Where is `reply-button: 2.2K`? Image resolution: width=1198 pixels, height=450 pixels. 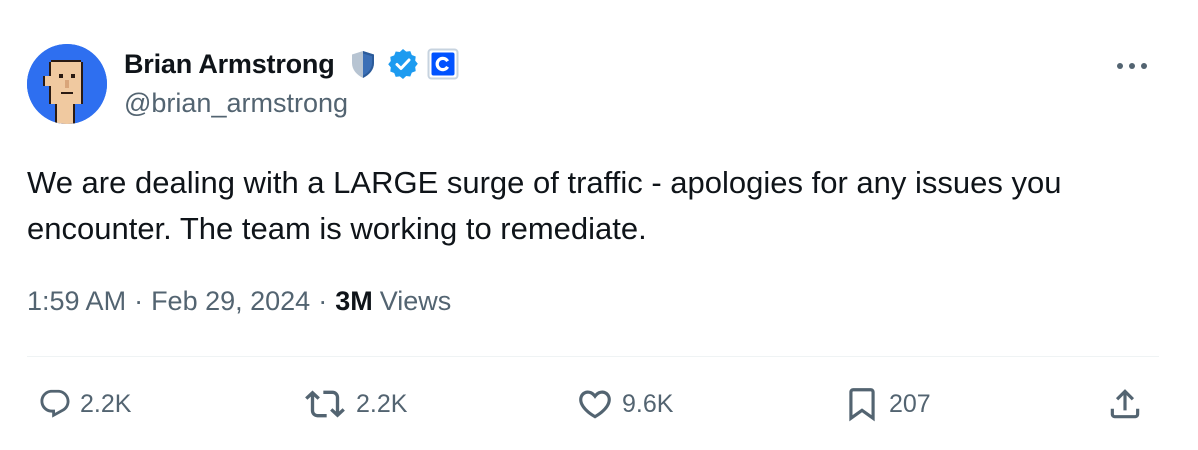 reply-button: 2.2K is located at coordinates (84, 404).